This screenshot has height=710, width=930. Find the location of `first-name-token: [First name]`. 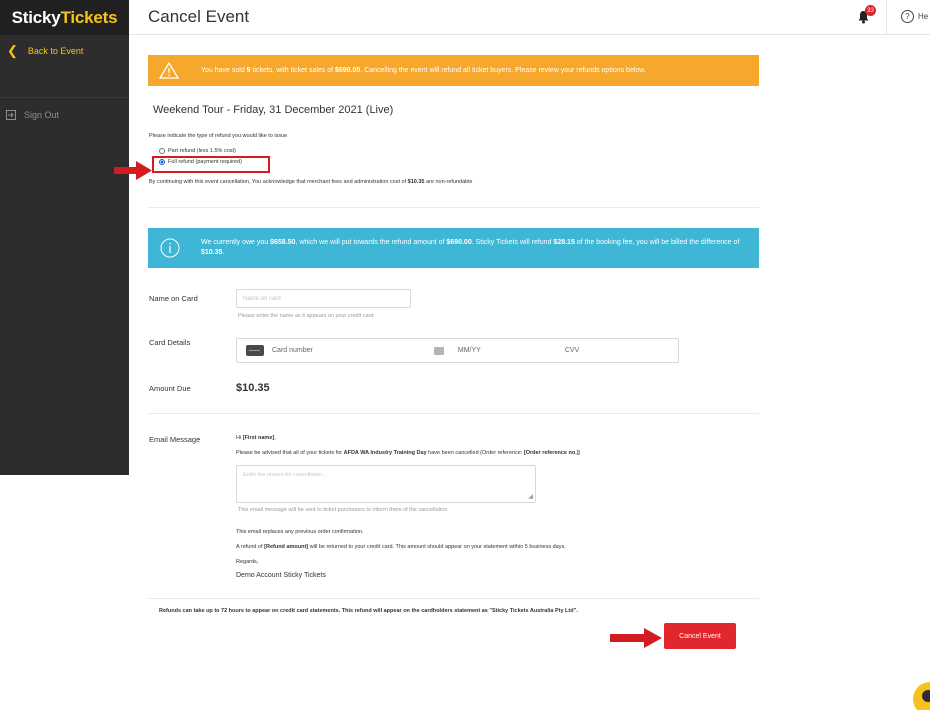

first-name-token: [First name] is located at coordinates (258, 438).